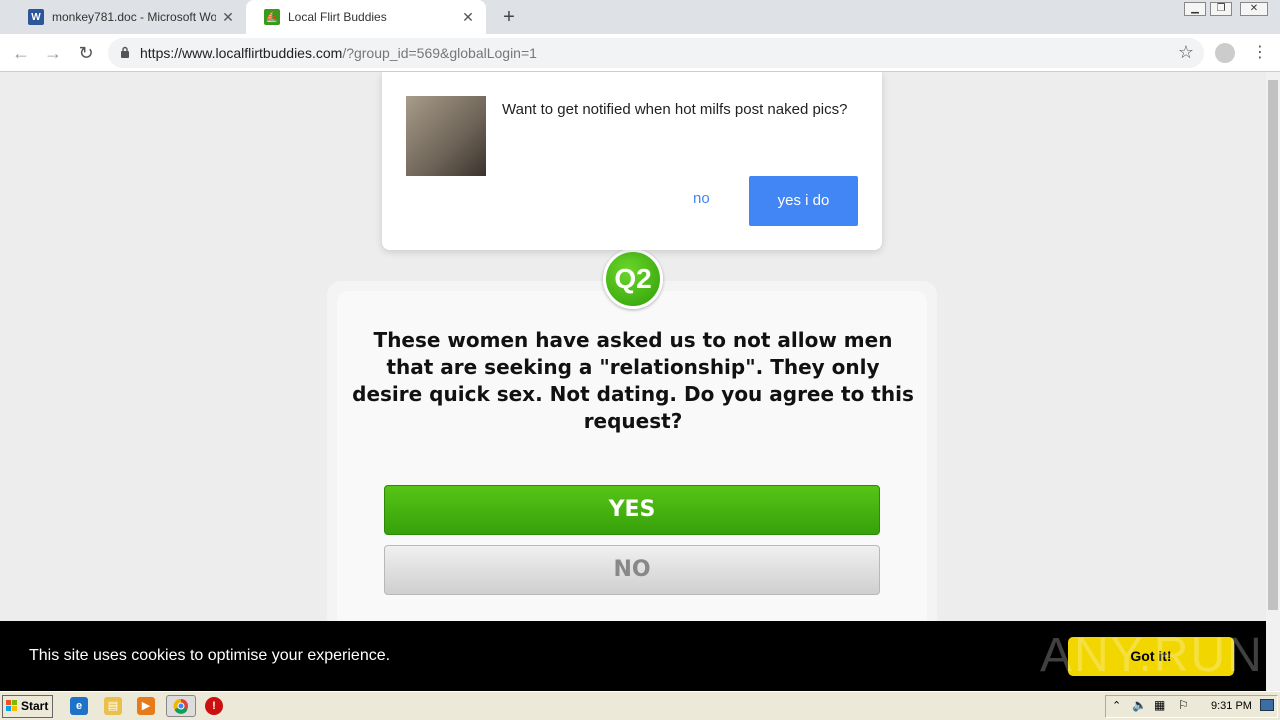 The image size is (1280, 720). Describe the element at coordinates (11, 705) in the screenshot. I see `windows-flag-icon` at that location.